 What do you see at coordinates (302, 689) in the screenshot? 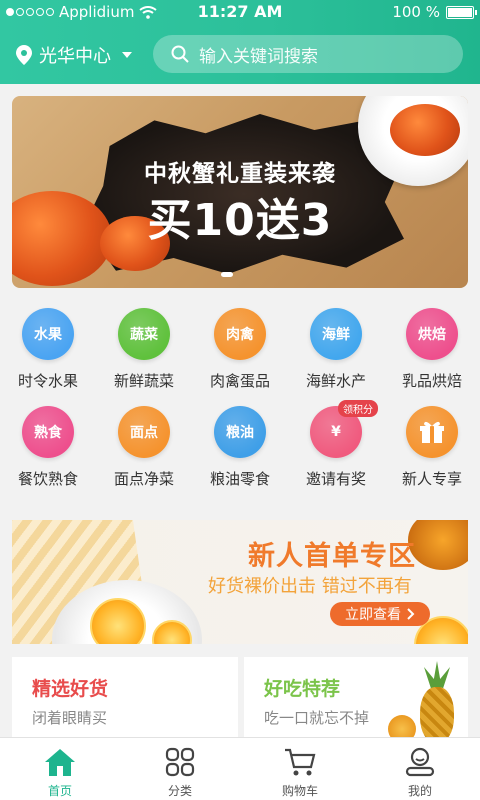
I see `card-title: 好吃特荐` at bounding box center [302, 689].